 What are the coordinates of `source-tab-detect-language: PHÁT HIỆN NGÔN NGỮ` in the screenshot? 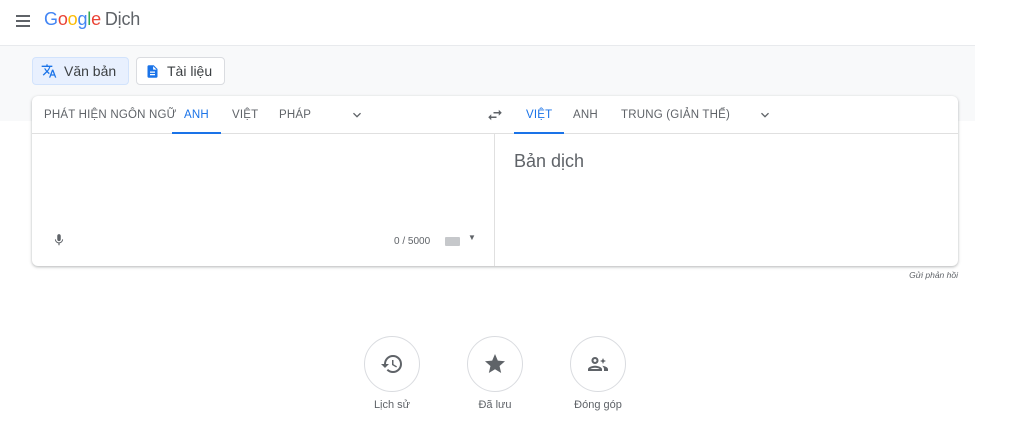 It's located at (110, 115).